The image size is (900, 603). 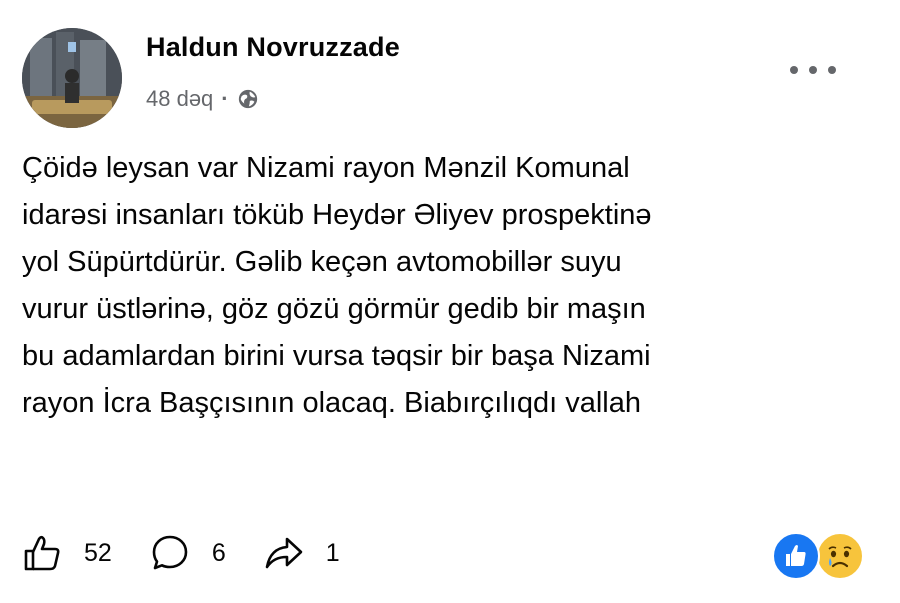 I want to click on globe-icon, so click(x=248, y=99).